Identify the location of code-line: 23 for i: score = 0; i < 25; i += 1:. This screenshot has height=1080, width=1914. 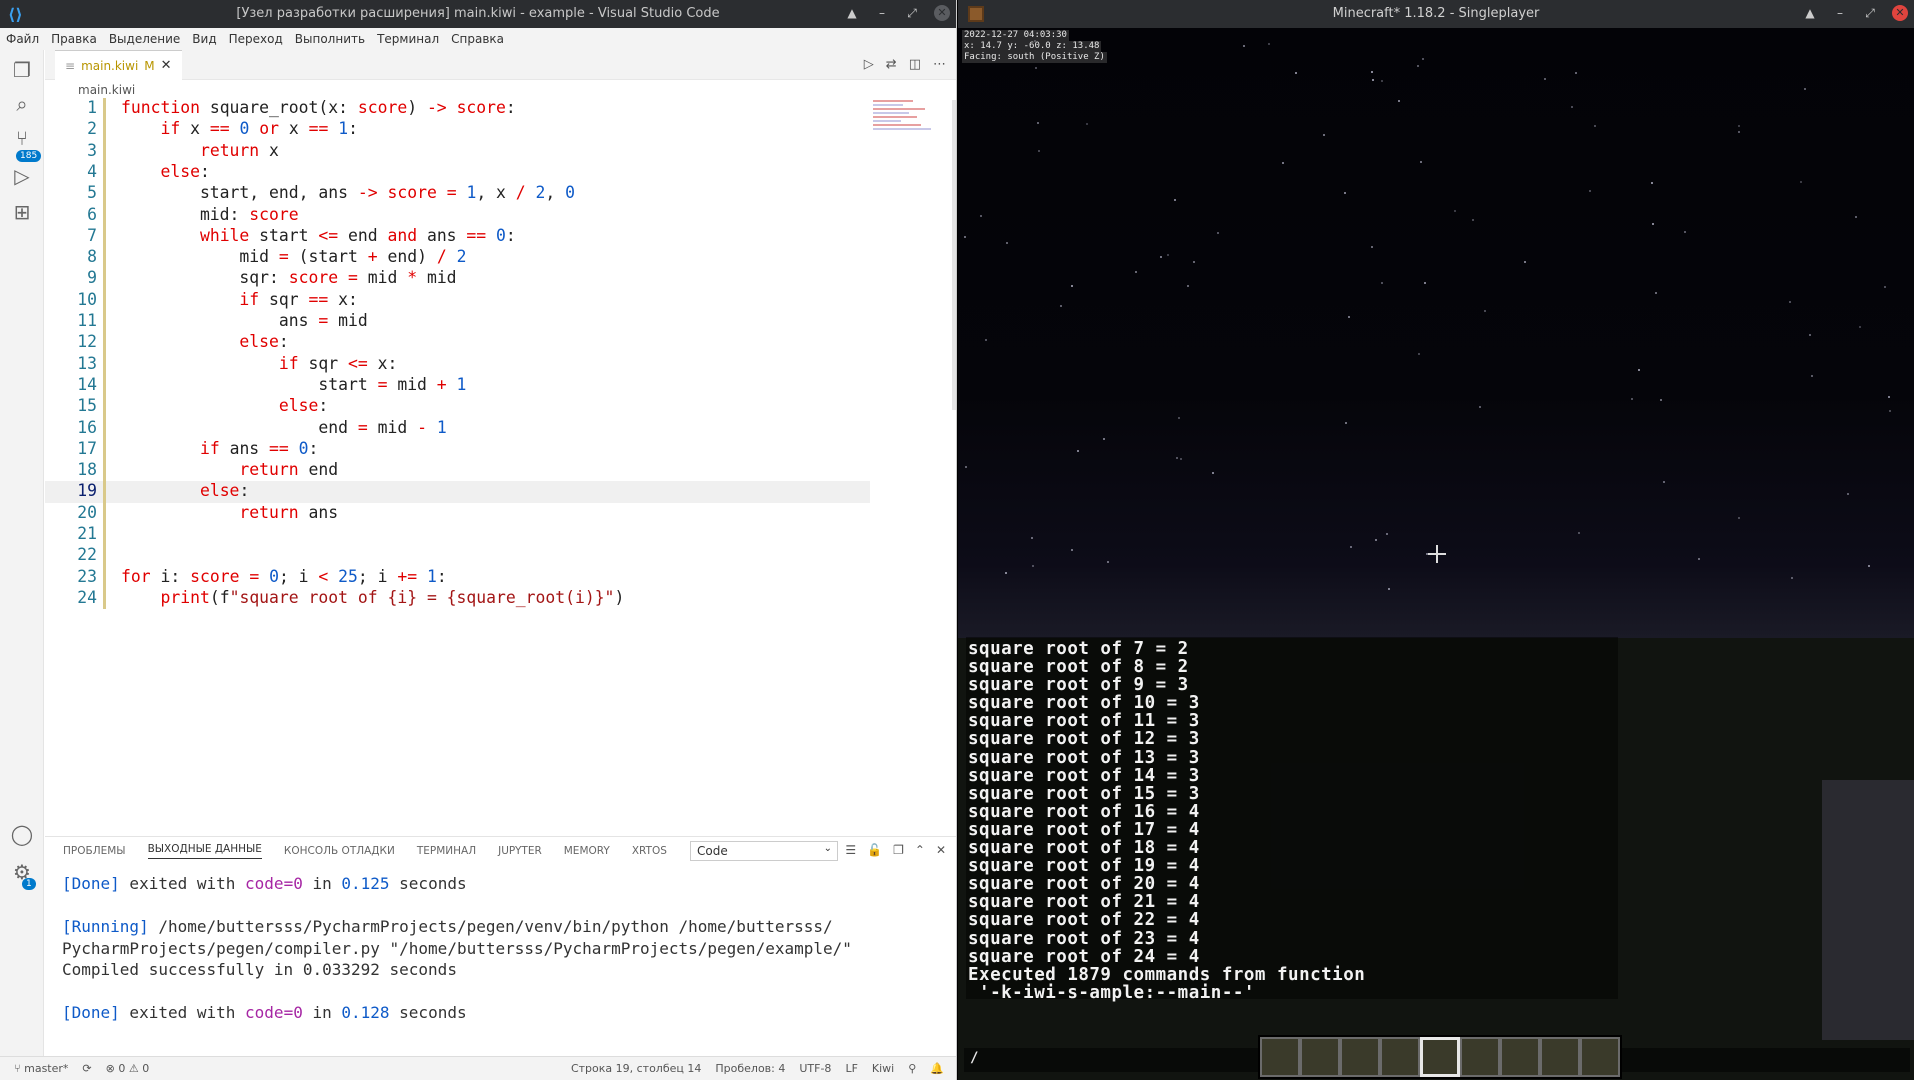
(460, 577).